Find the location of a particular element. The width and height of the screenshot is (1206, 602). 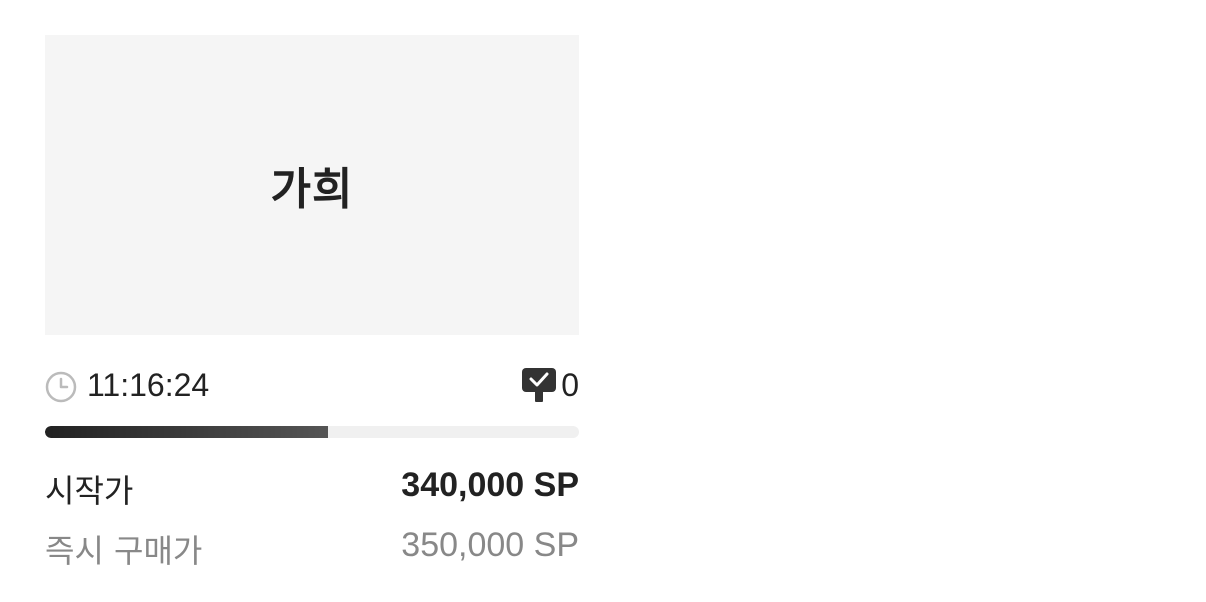

buy-now-value: 350,000 SP is located at coordinates (490, 545).